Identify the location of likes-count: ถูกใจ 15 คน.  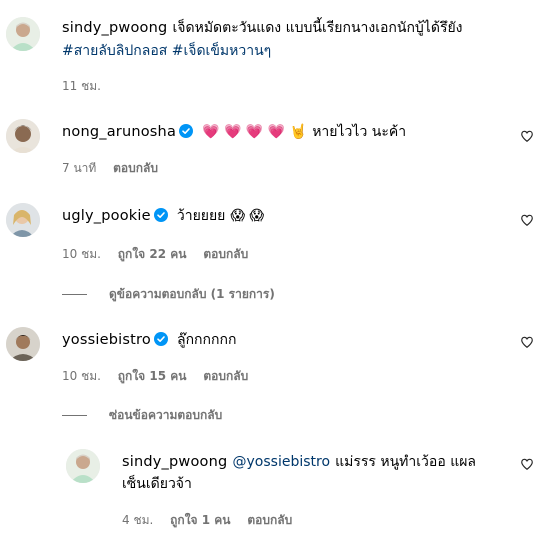
(152, 376).